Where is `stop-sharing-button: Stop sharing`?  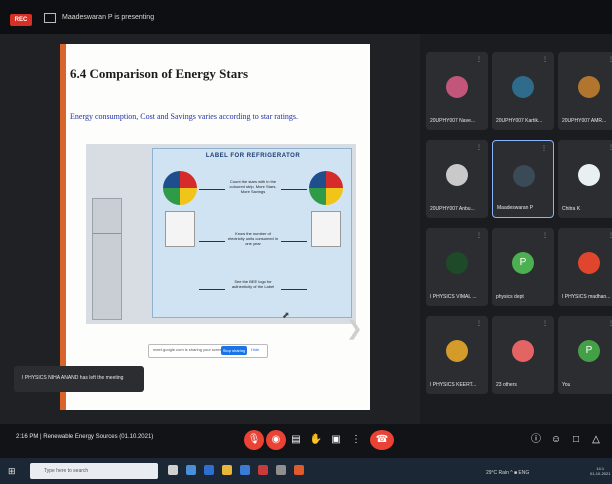
stop-sharing-button: Stop sharing is located at coordinates (234, 350).